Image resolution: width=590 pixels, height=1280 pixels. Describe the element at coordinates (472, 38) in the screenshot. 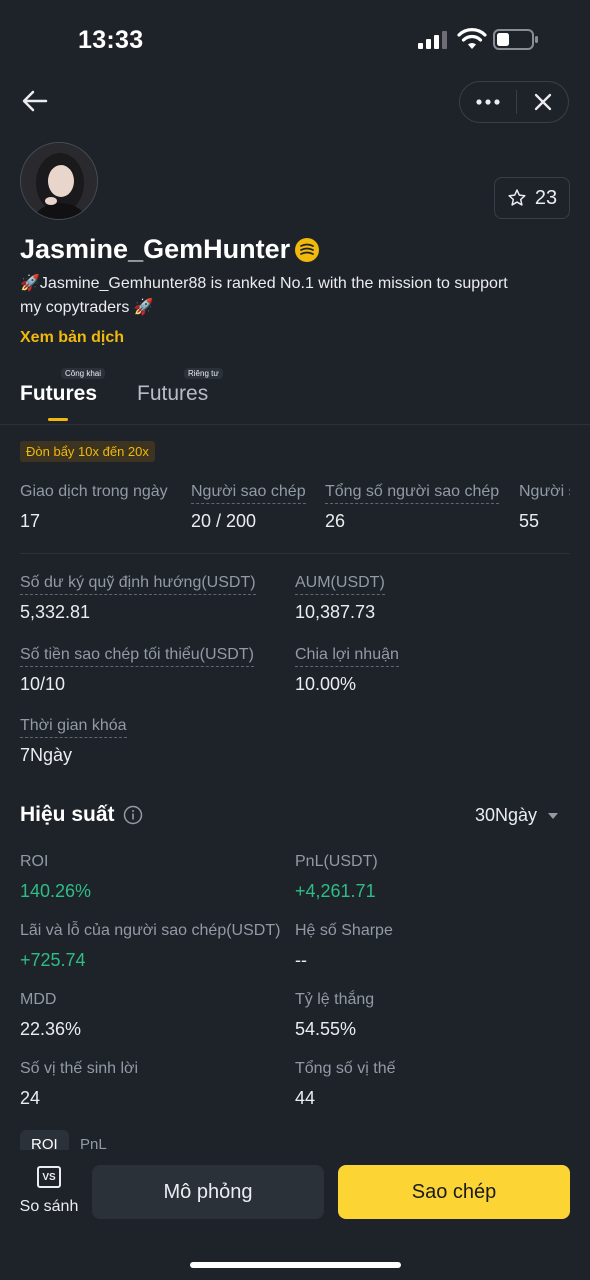

I see `wifi-icon` at that location.